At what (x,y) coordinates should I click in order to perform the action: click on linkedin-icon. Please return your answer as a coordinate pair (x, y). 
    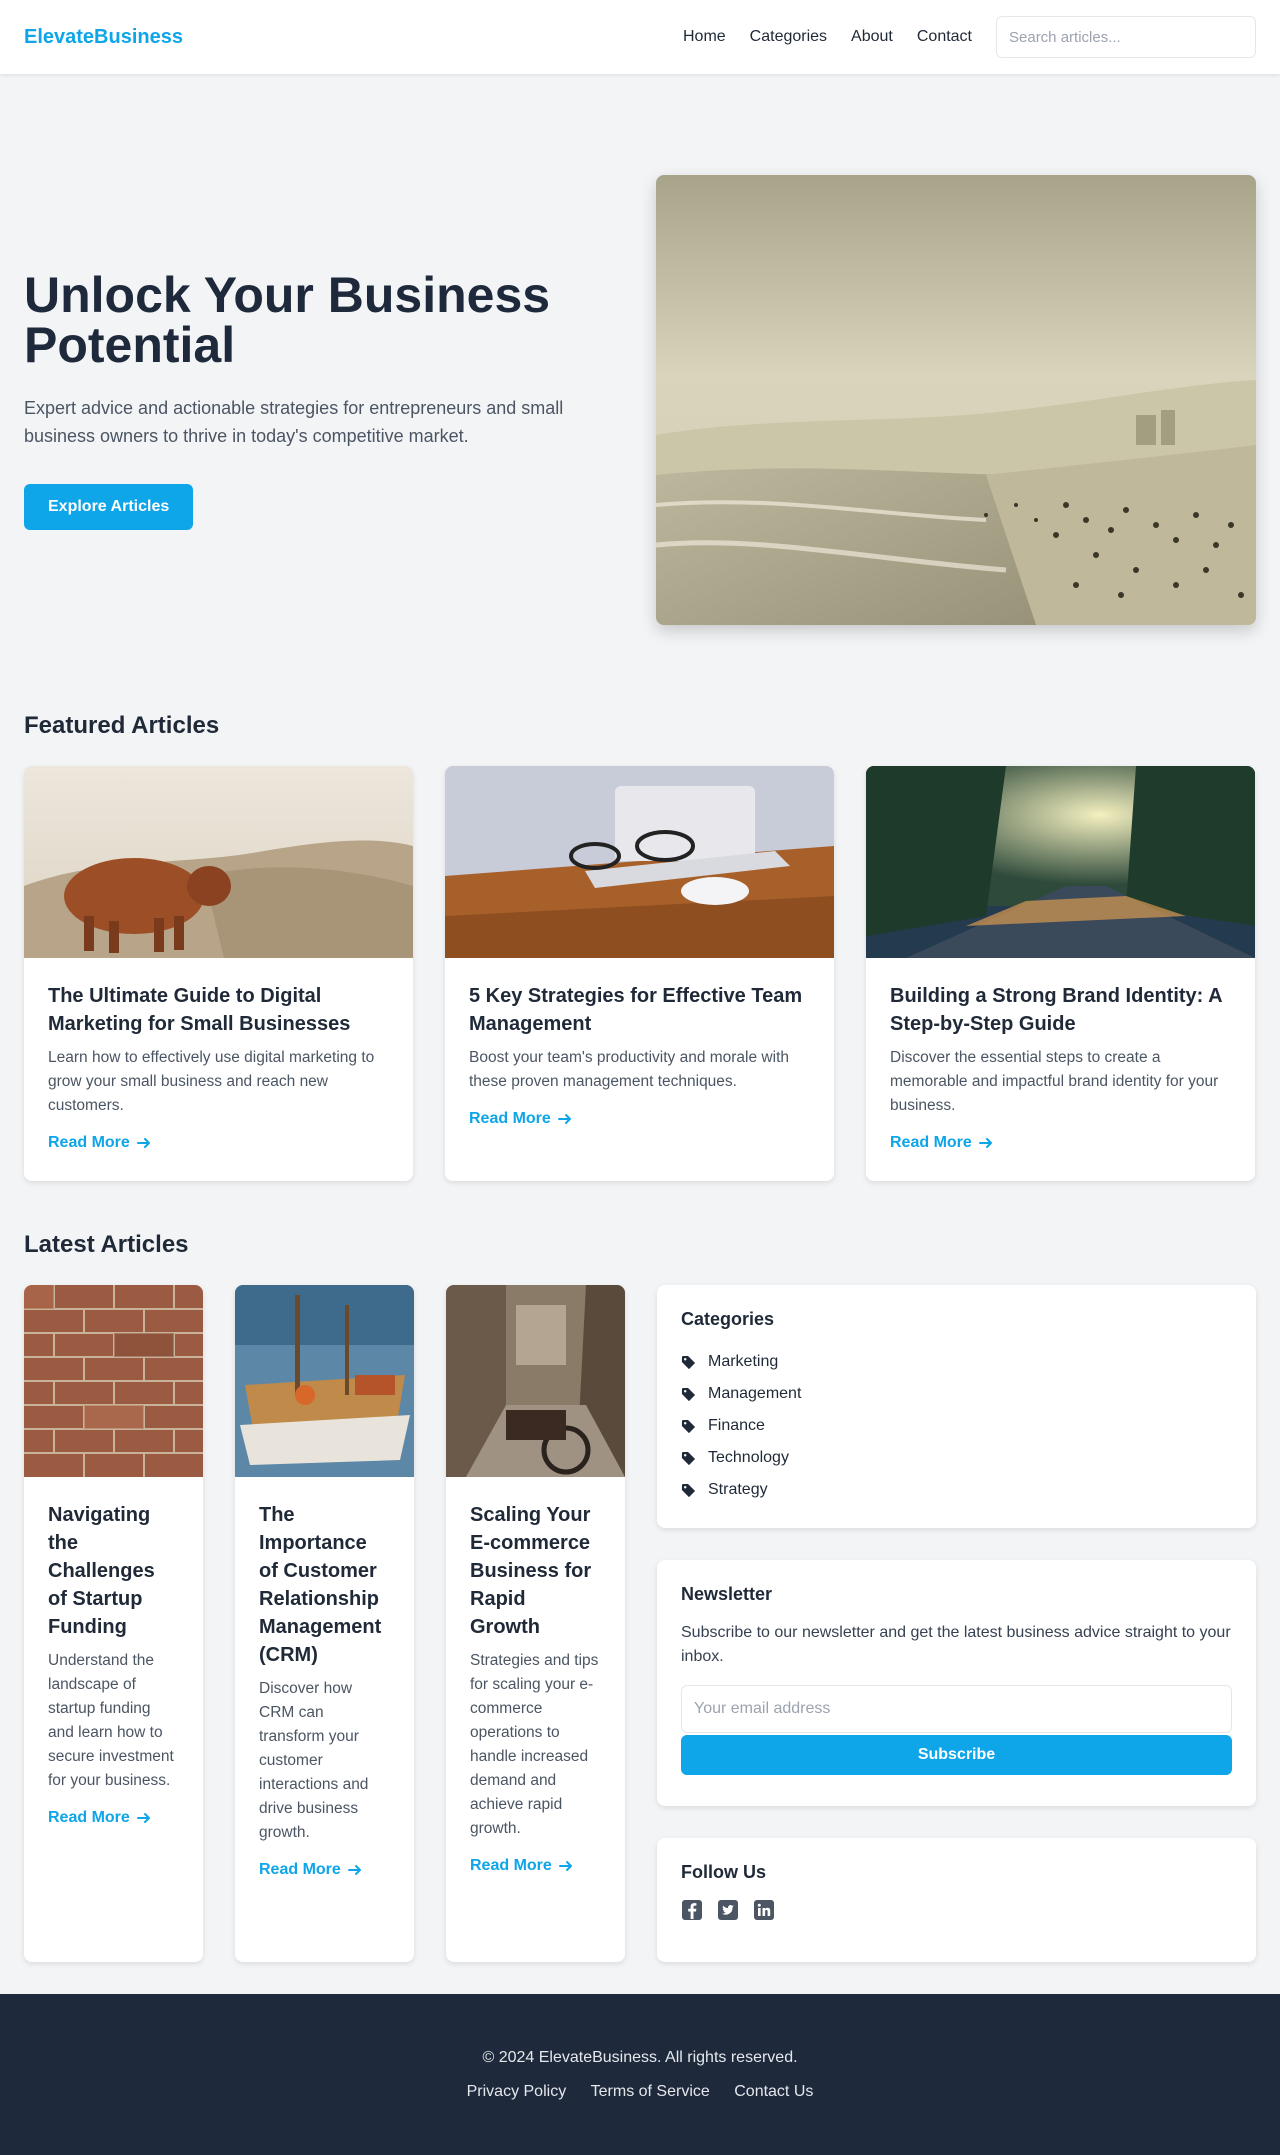
    Looking at the image, I should click on (764, 1910).